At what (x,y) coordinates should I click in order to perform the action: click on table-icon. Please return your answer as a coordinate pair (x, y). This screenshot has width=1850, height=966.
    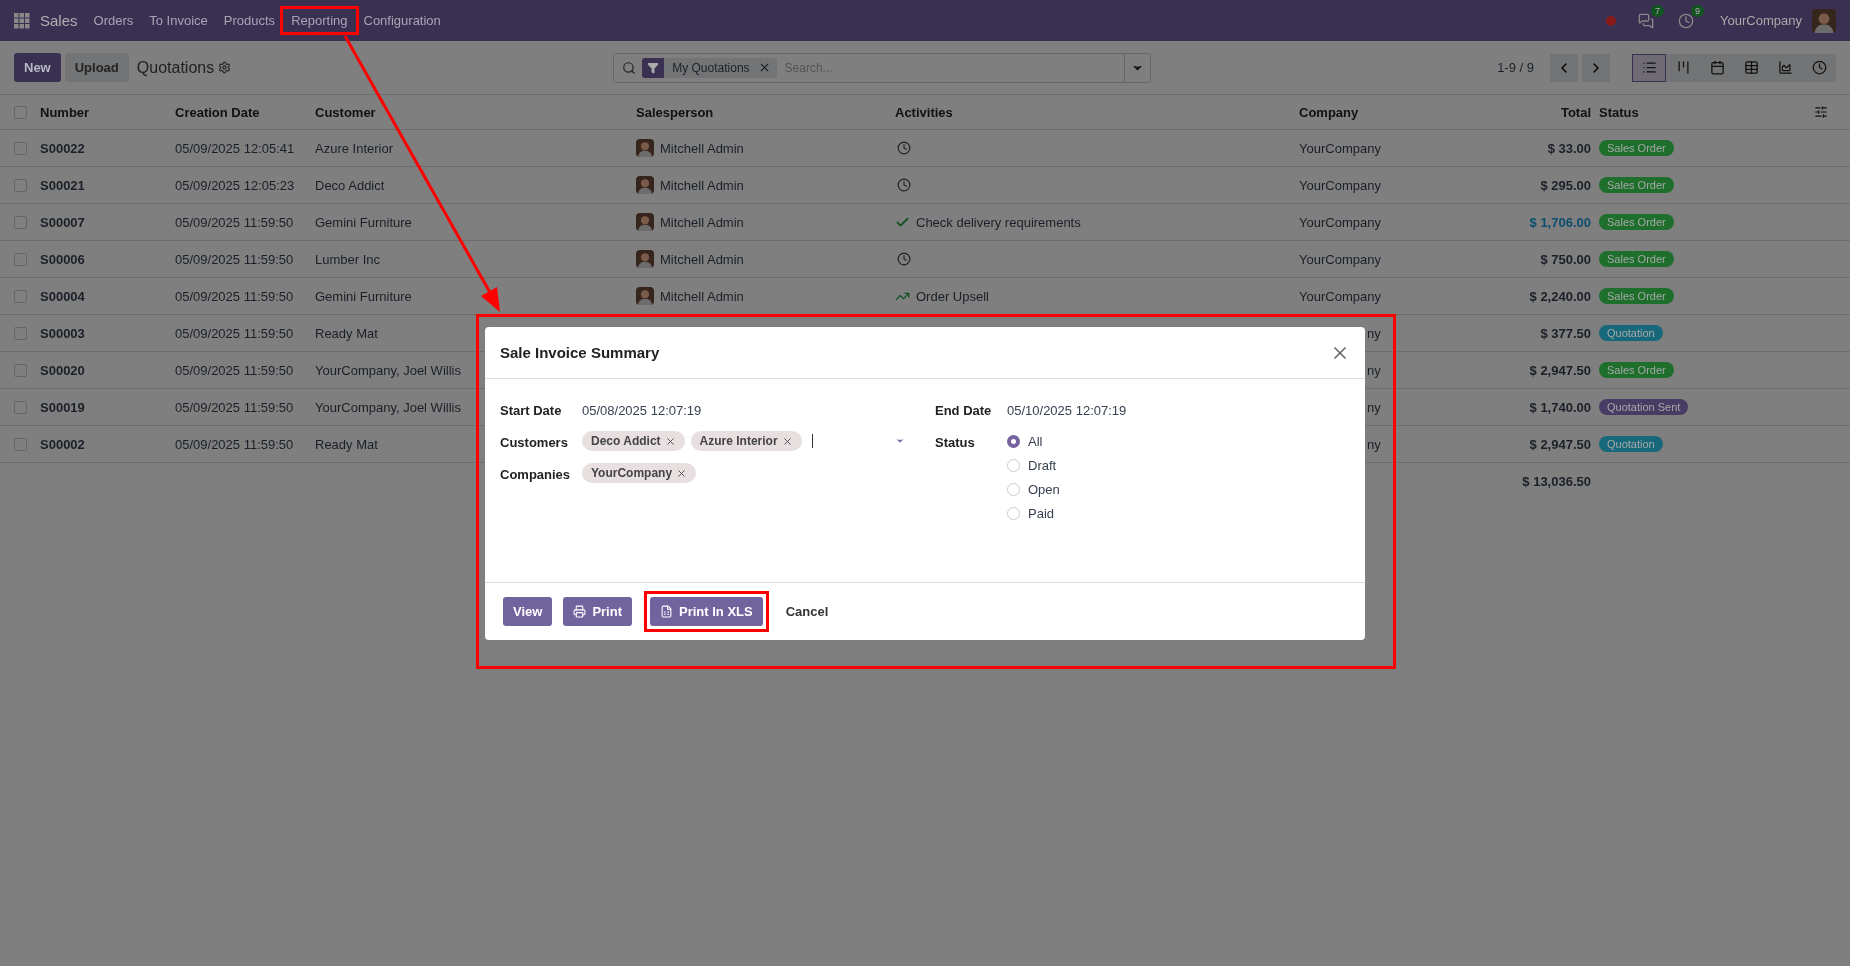
    Looking at the image, I should click on (1751, 67).